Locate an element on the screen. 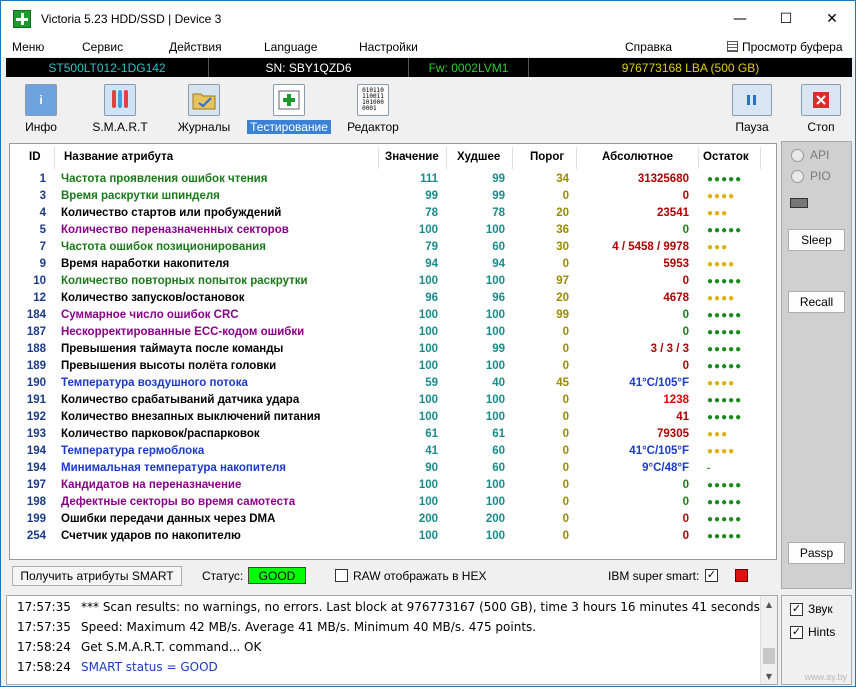 The image size is (856, 687). log-message: Get S.M.A.R.T. command... OK is located at coordinates (171, 647).